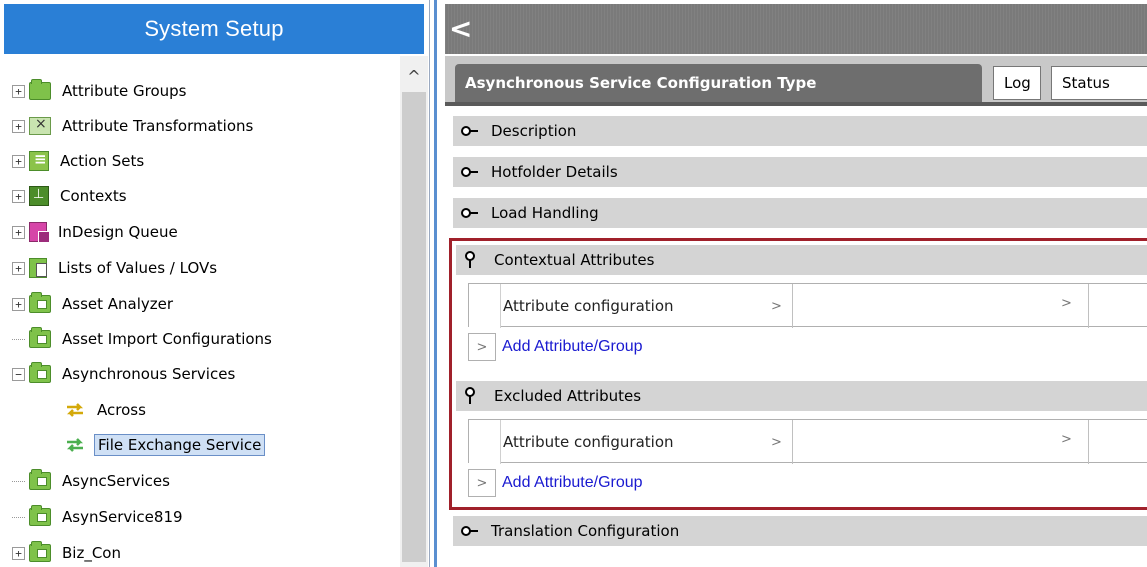 The image size is (1147, 567). I want to click on back-chevron-icon: <, so click(460, 29).